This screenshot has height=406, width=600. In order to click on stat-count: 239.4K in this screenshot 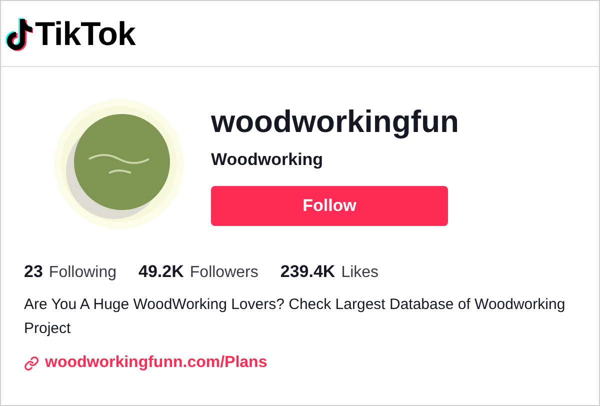, I will do `click(308, 272)`.